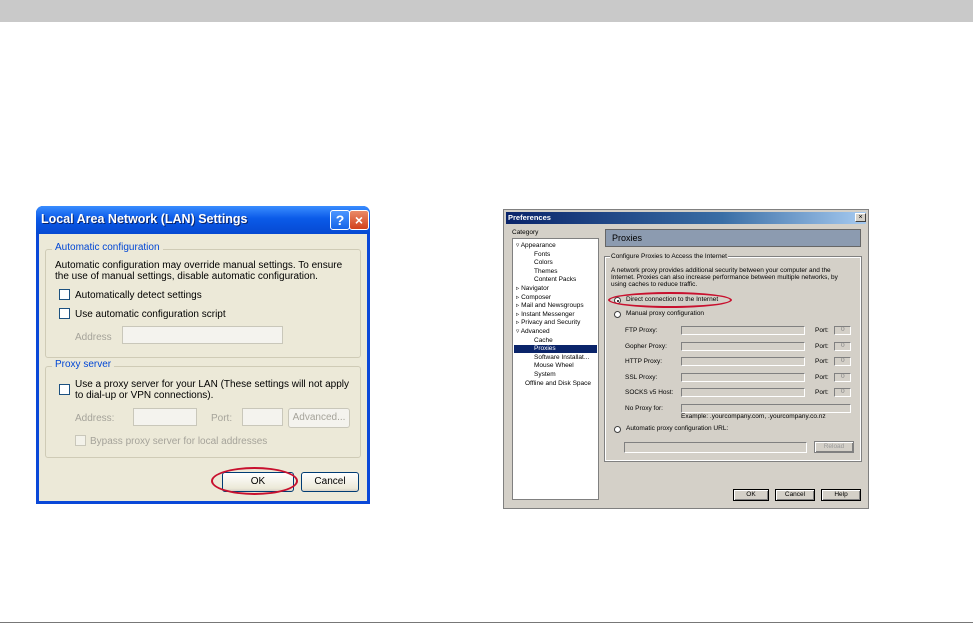 The width and height of the screenshot is (973, 624). Describe the element at coordinates (486, 622) in the screenshot. I see `page-footer-line` at that location.